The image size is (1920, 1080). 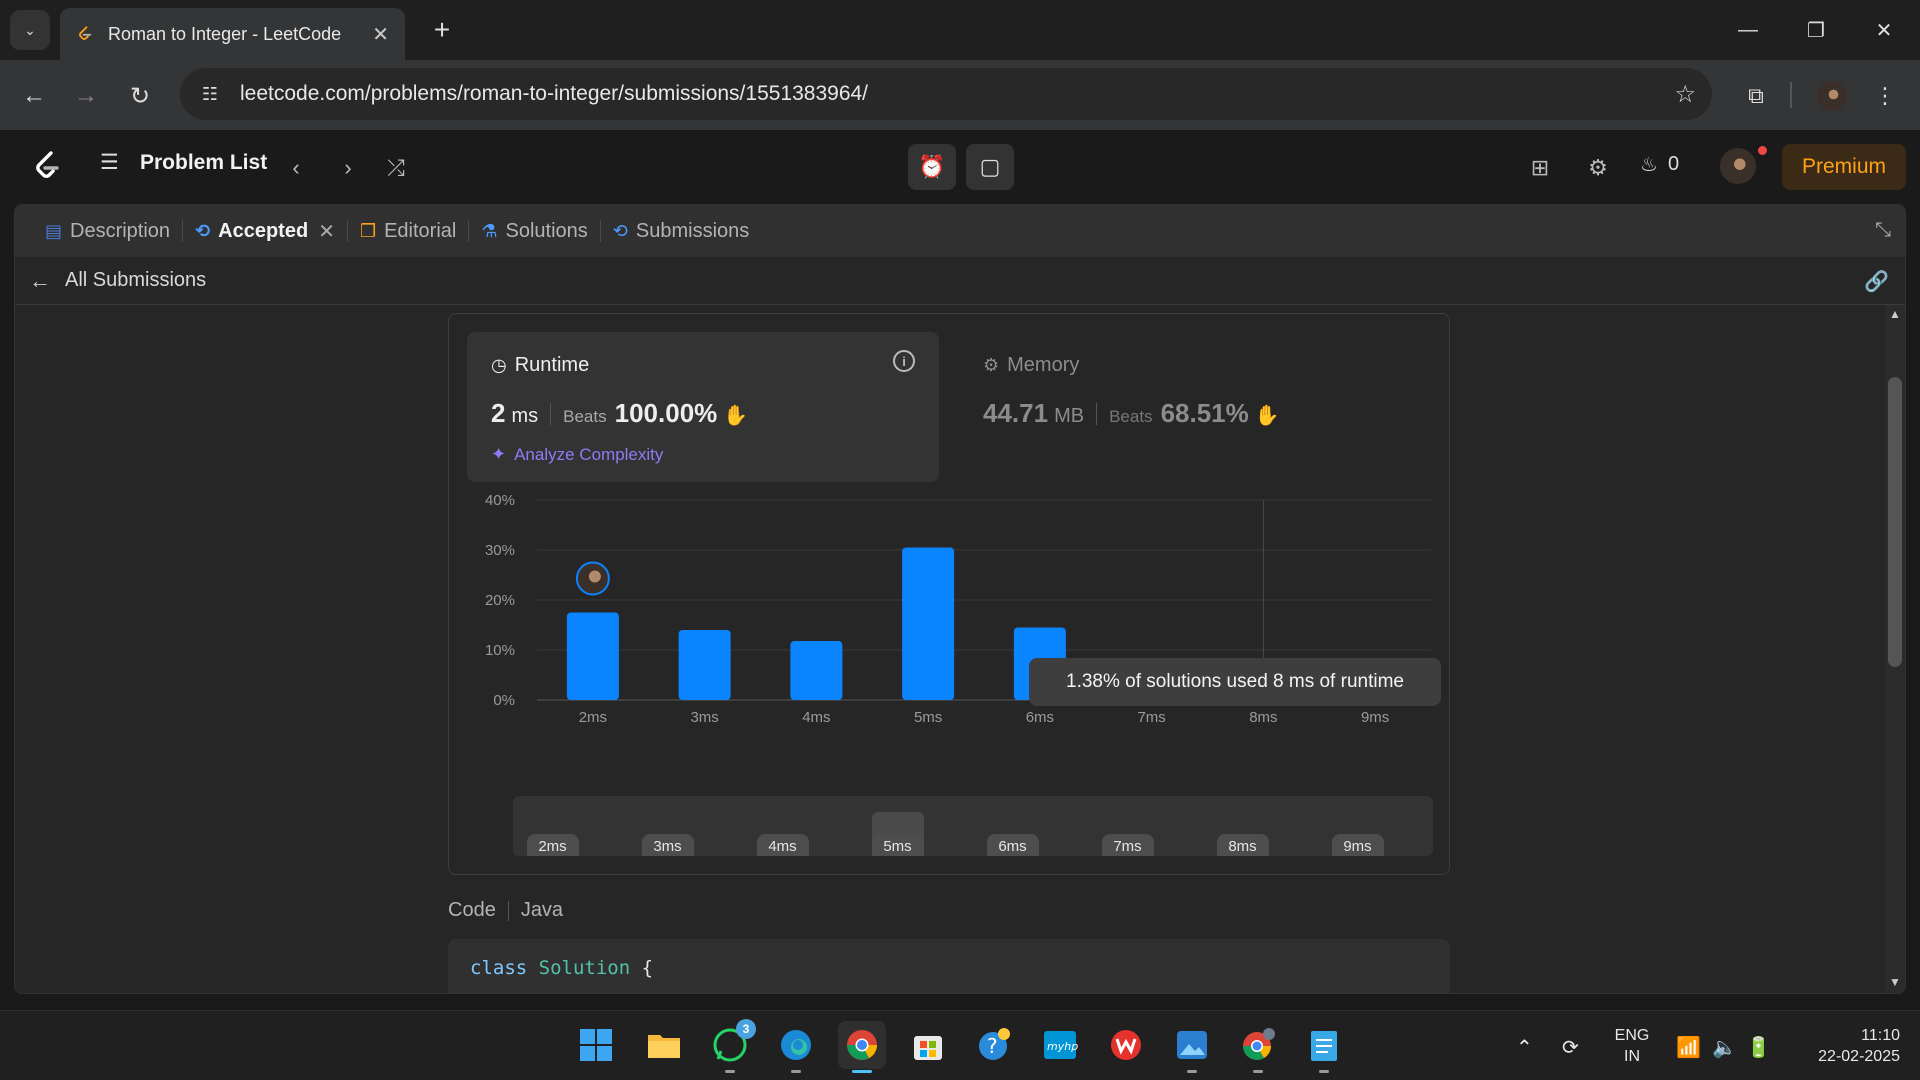 I want to click on browser-tab: Roman to Integer - LeetCode ✕, so click(x=232, y=34).